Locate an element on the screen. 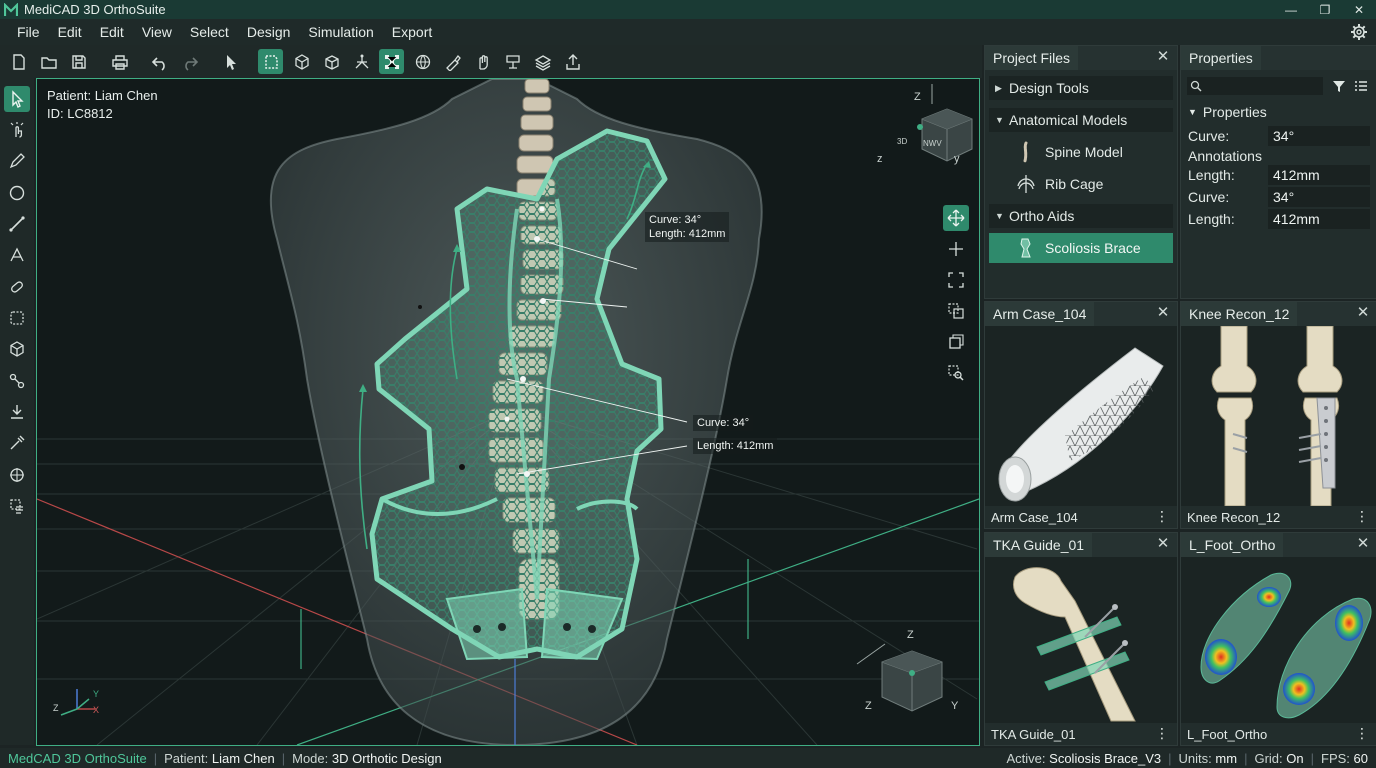 This screenshot has height=768, width=1376. thumbnail-arm-case: Arm Case_104 ✕ Arm Case_104 ⋮ is located at coordinates (1081, 415).